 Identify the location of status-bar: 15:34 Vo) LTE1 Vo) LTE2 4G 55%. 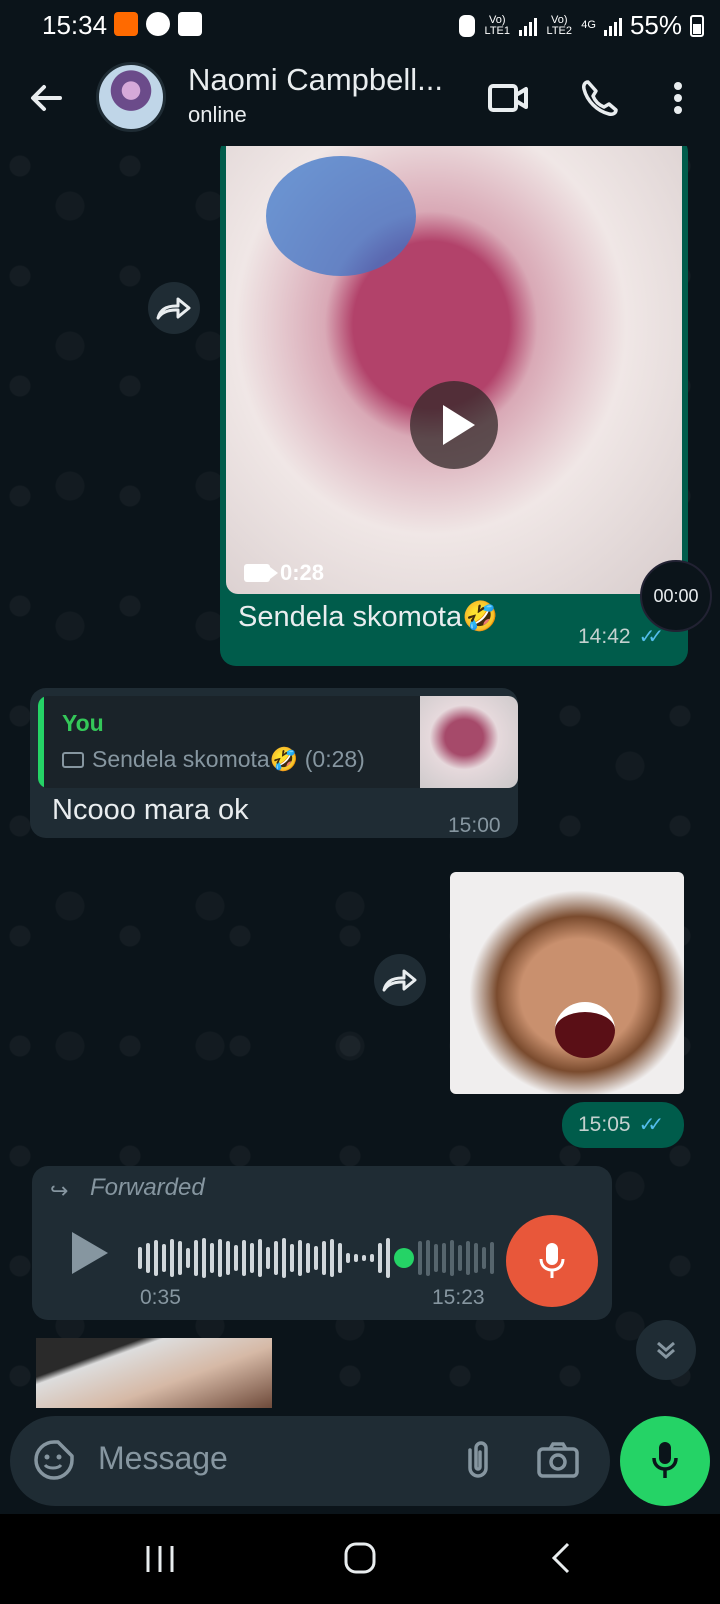
(360, 25).